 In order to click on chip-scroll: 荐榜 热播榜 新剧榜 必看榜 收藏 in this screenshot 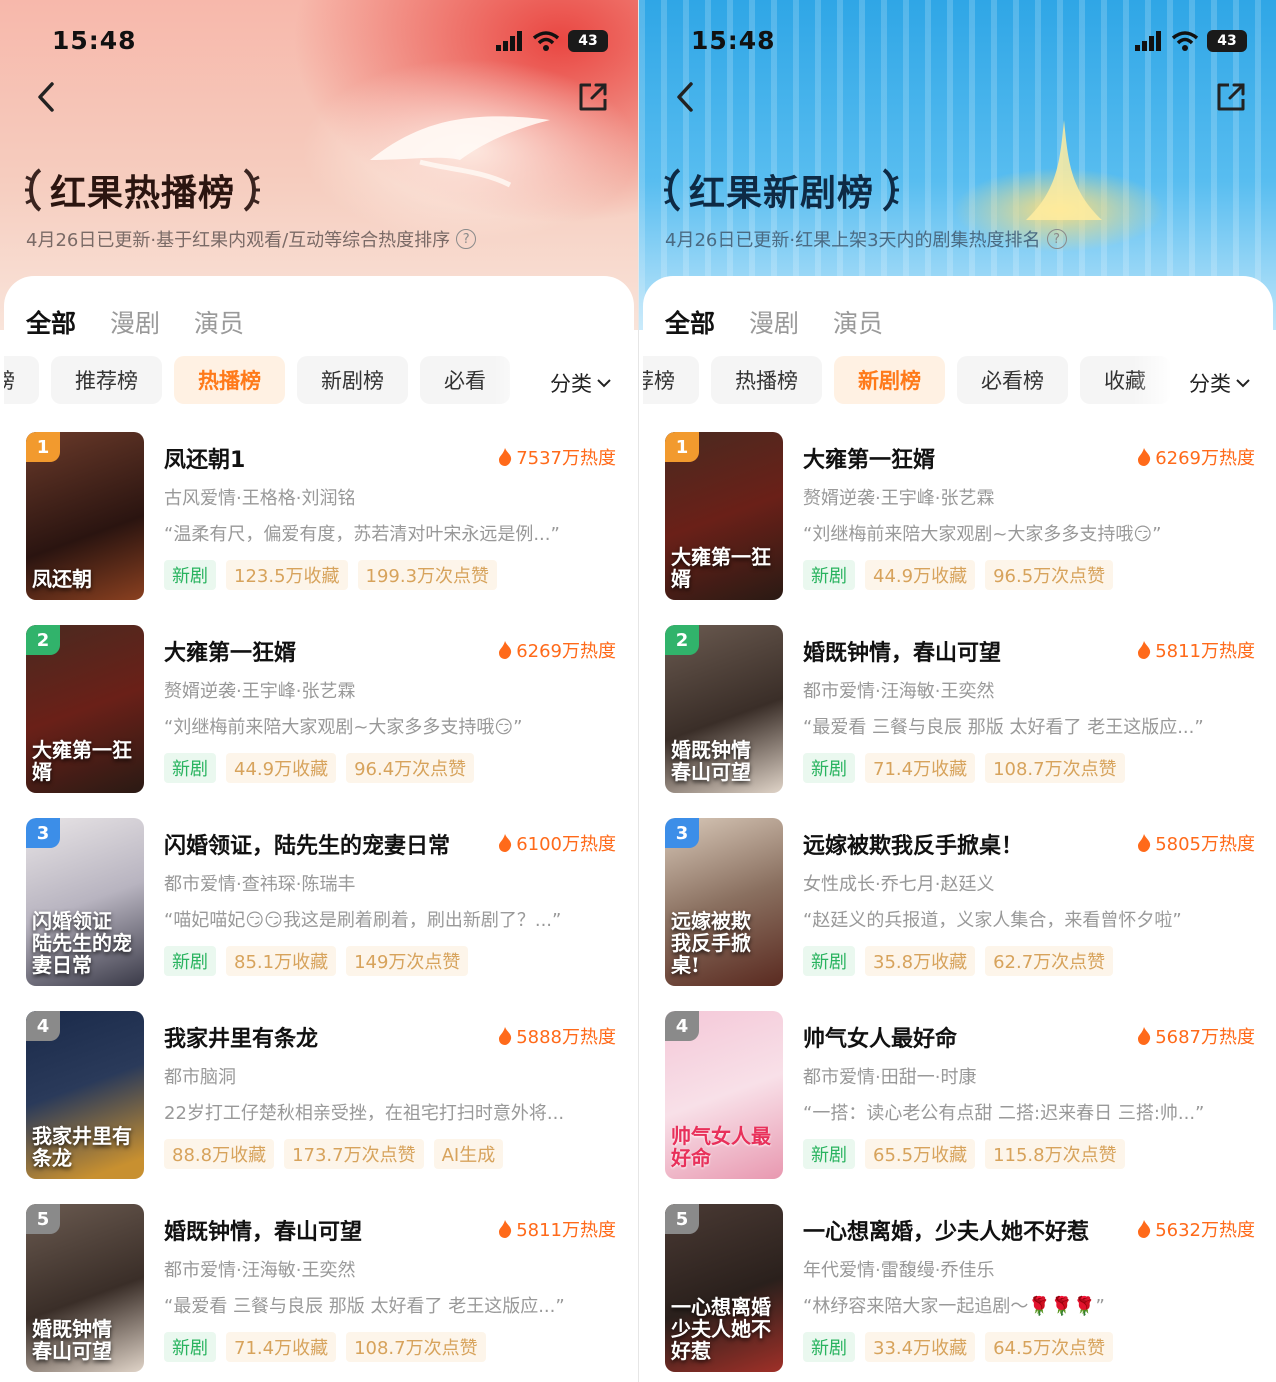, I will do `click(908, 382)`.